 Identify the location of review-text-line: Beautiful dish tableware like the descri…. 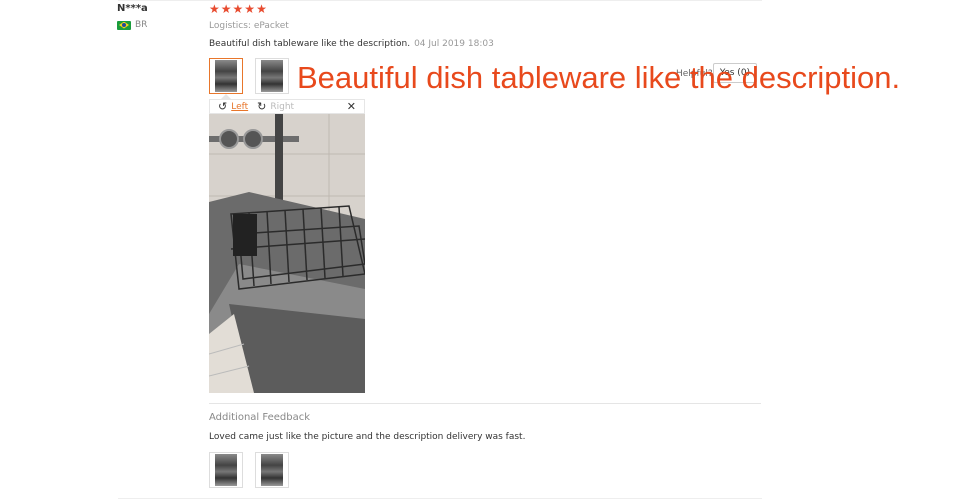
(351, 44).